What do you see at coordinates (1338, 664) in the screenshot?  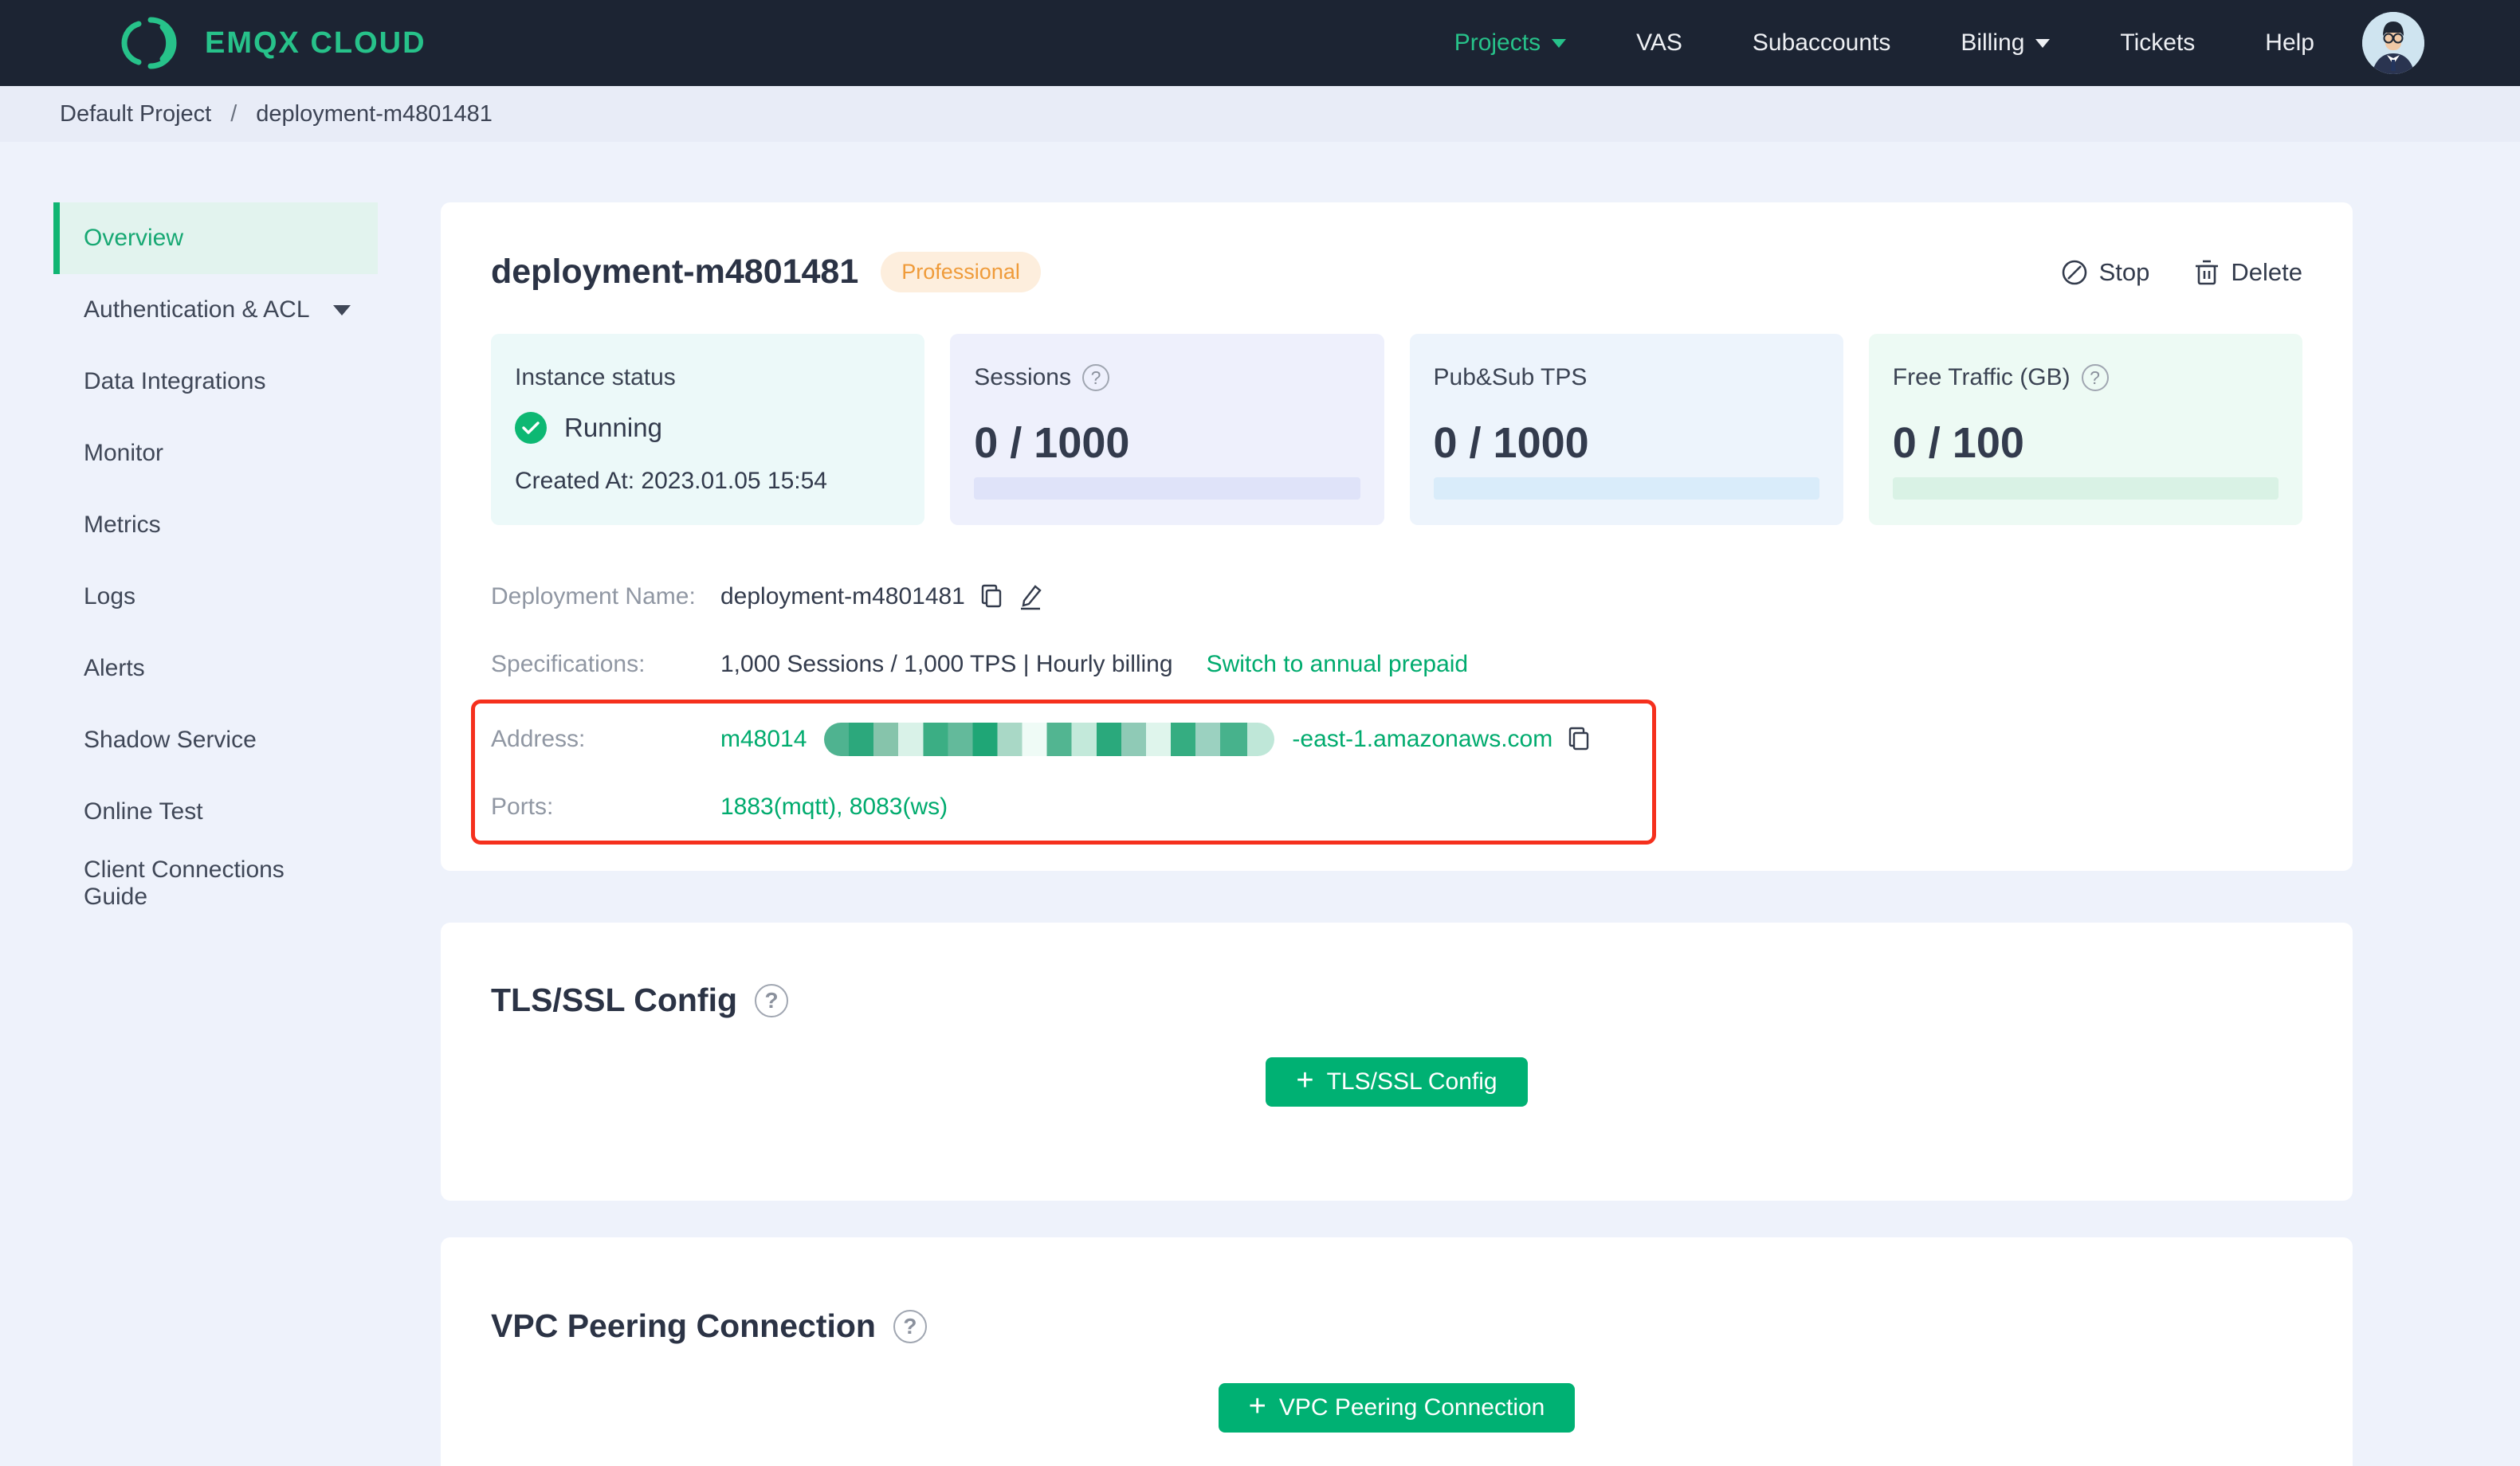 I see `switch-annual-prepaid-link: Switch to annual prepaid` at bounding box center [1338, 664].